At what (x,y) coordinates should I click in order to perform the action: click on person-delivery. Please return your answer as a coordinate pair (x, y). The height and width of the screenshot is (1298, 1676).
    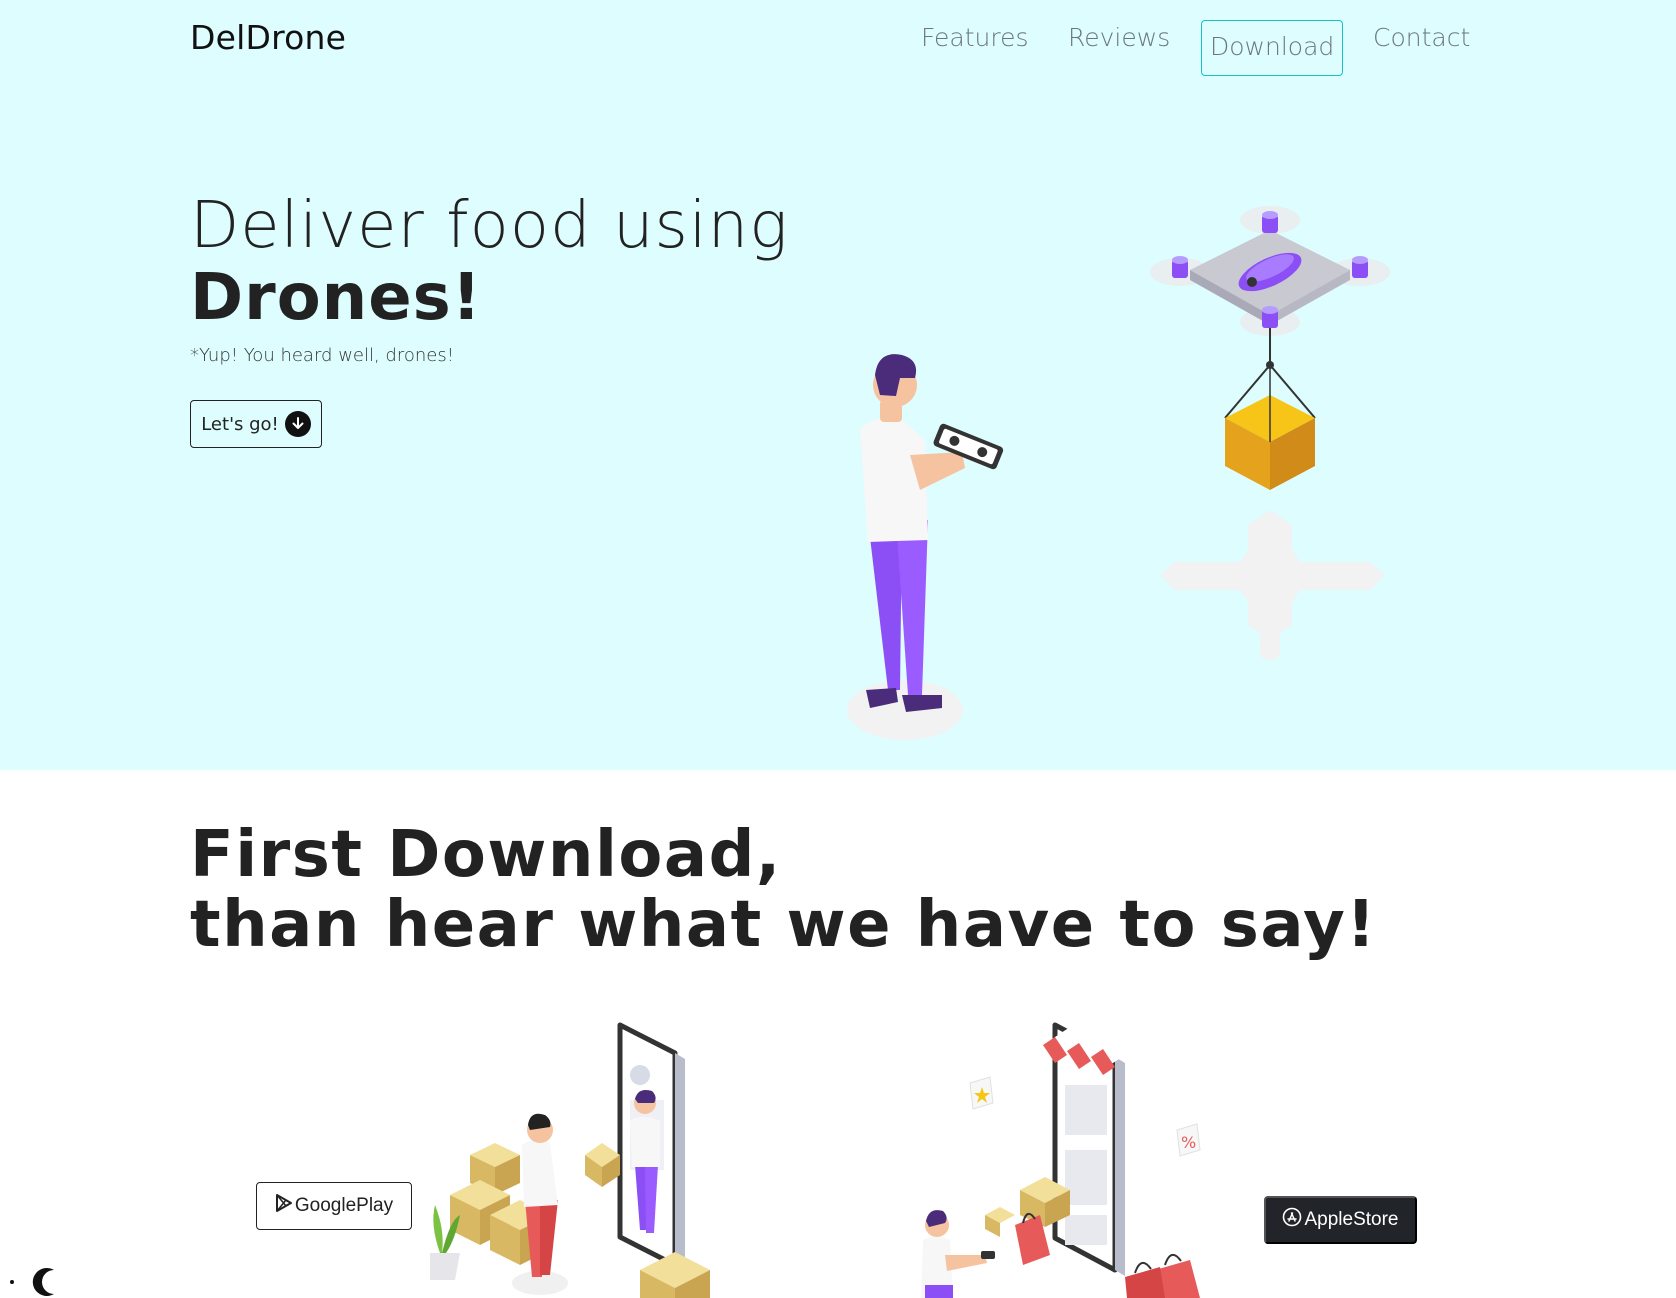
    Looking at the image, I should click on (566, 1204).